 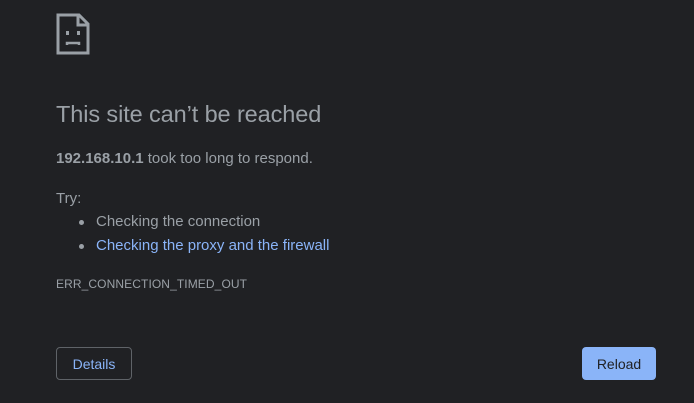 What do you see at coordinates (619, 363) in the screenshot?
I see `reload-button: Reload` at bounding box center [619, 363].